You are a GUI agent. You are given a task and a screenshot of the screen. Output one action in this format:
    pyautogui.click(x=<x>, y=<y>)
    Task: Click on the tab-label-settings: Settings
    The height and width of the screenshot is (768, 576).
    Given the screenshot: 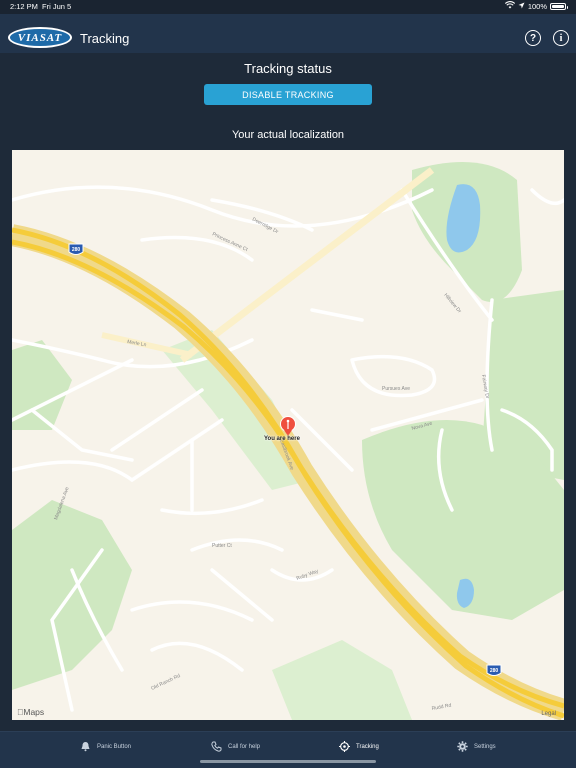 What is the action you would take?
    pyautogui.click(x=485, y=746)
    